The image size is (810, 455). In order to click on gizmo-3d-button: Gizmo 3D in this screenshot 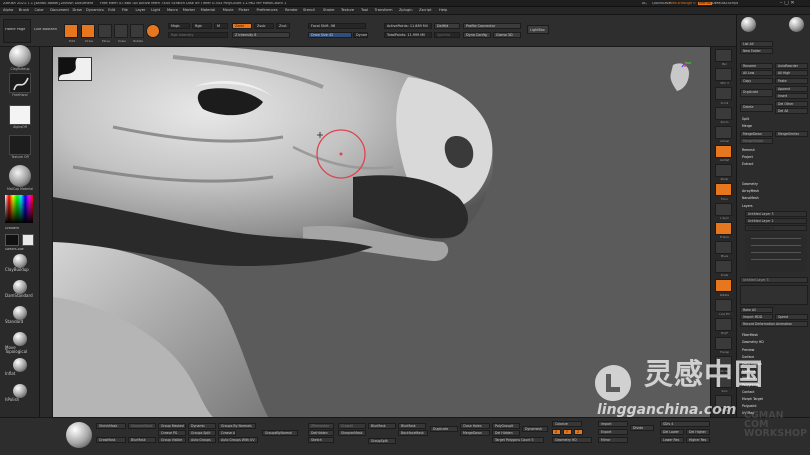, I will do `click(507, 35)`.